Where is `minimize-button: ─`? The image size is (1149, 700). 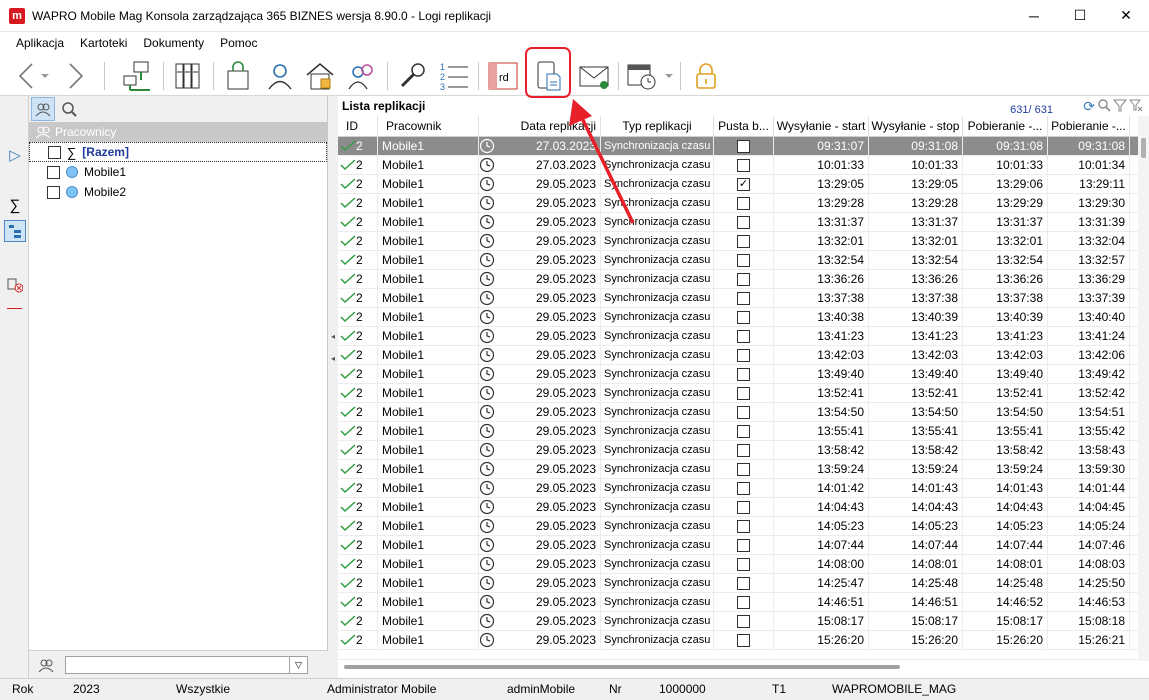 minimize-button: ─ is located at coordinates (1034, 16).